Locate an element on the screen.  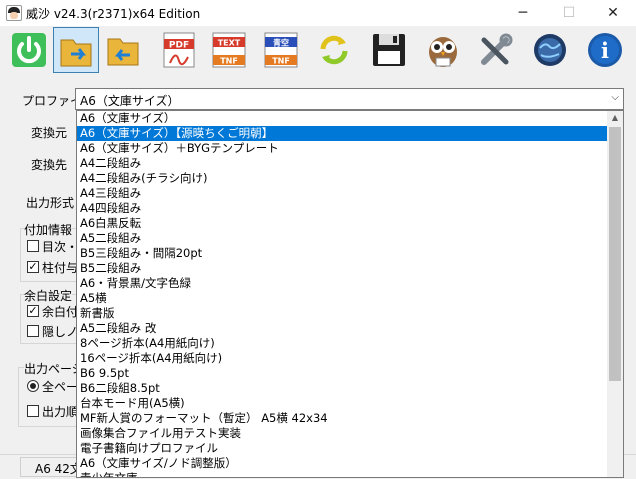
folder-open-icon is located at coordinates (76, 53).